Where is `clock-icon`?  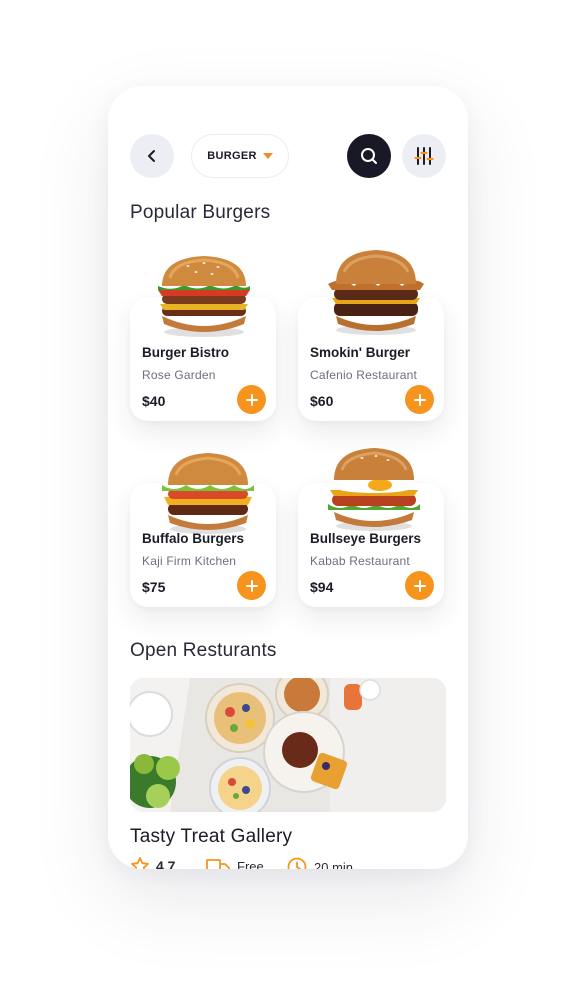
clock-icon is located at coordinates (297, 863).